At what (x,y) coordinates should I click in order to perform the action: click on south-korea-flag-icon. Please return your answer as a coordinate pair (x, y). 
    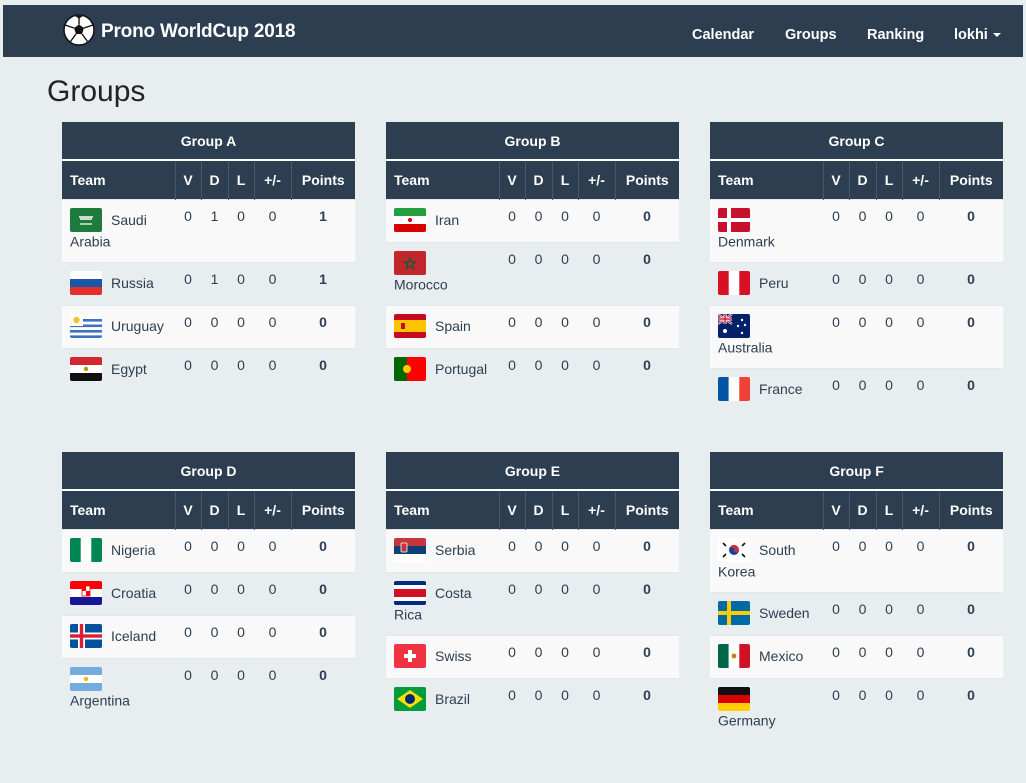
    Looking at the image, I should click on (734, 550).